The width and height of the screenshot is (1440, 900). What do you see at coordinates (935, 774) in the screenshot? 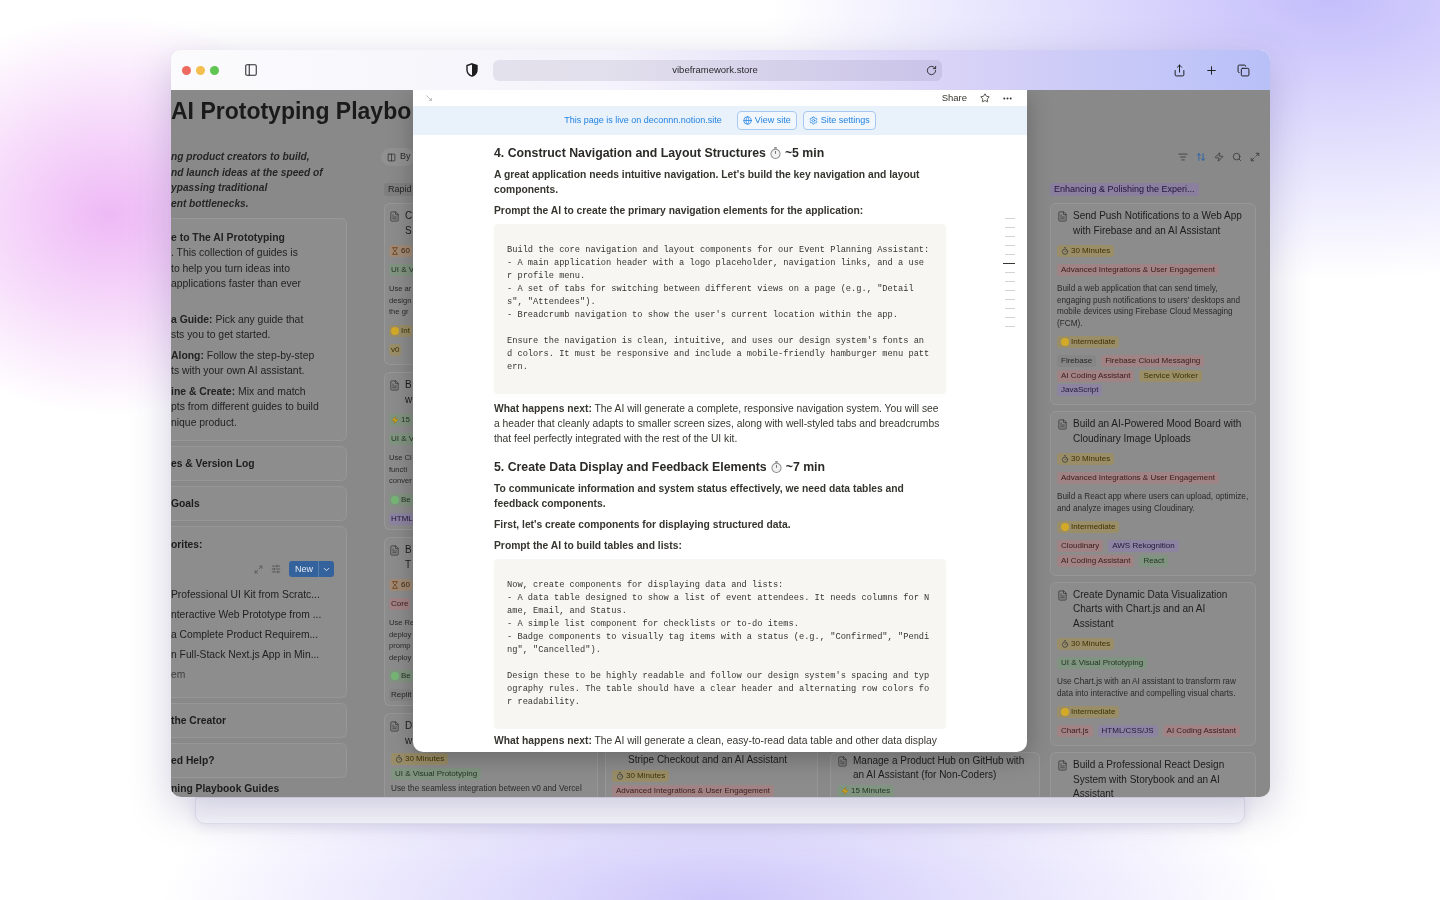
I see `board-card: Manage a Product Hub on GitHub with an AI Assistant (for Non-Coders) 15 Minutes` at bounding box center [935, 774].